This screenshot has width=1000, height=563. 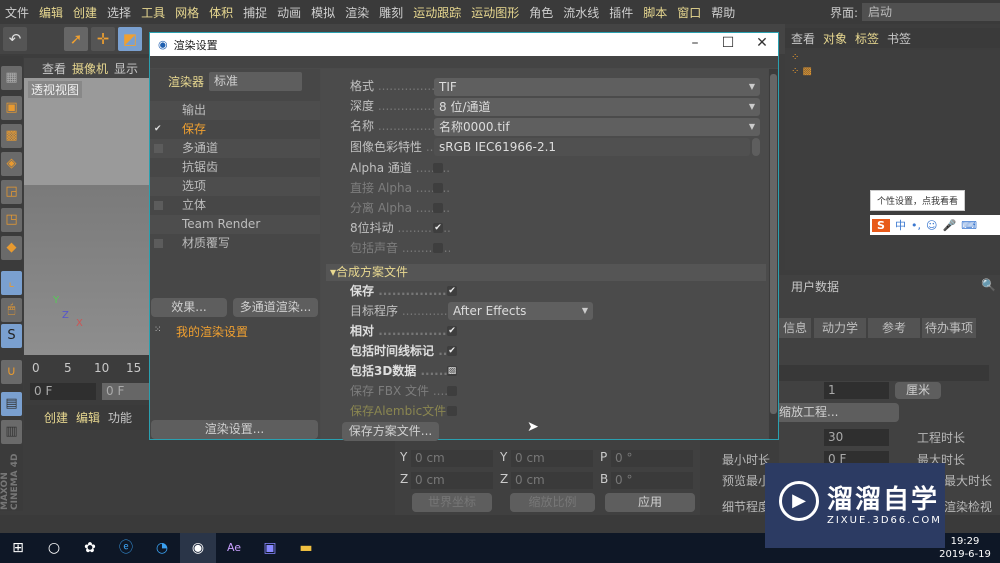 I want to click on relative-checkbox: ✔, so click(x=452, y=331).